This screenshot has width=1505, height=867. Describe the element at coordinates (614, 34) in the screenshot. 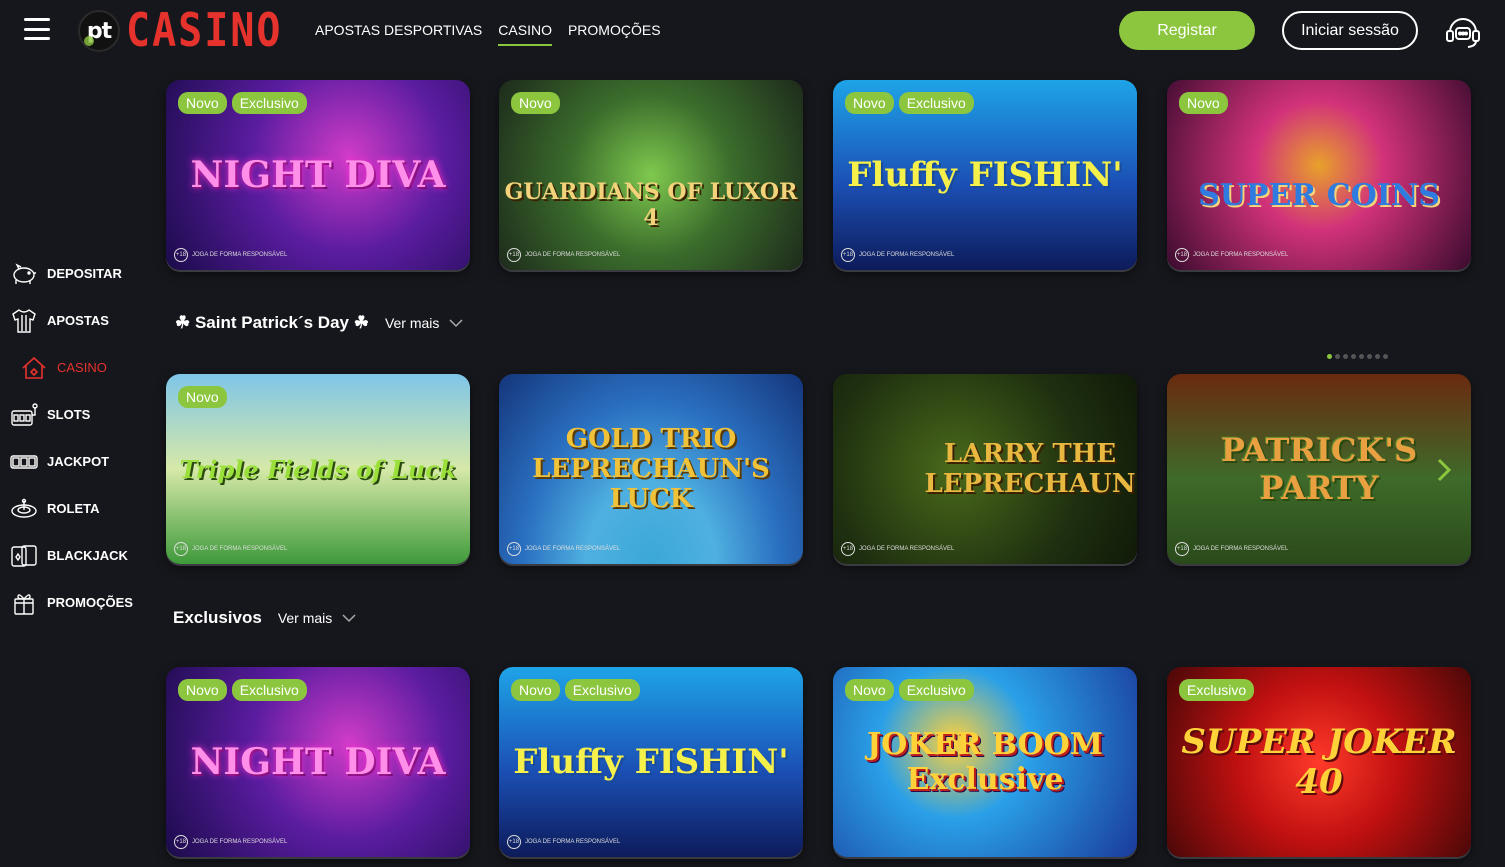

I see `nav-promotions: PROMOÇÕES` at that location.